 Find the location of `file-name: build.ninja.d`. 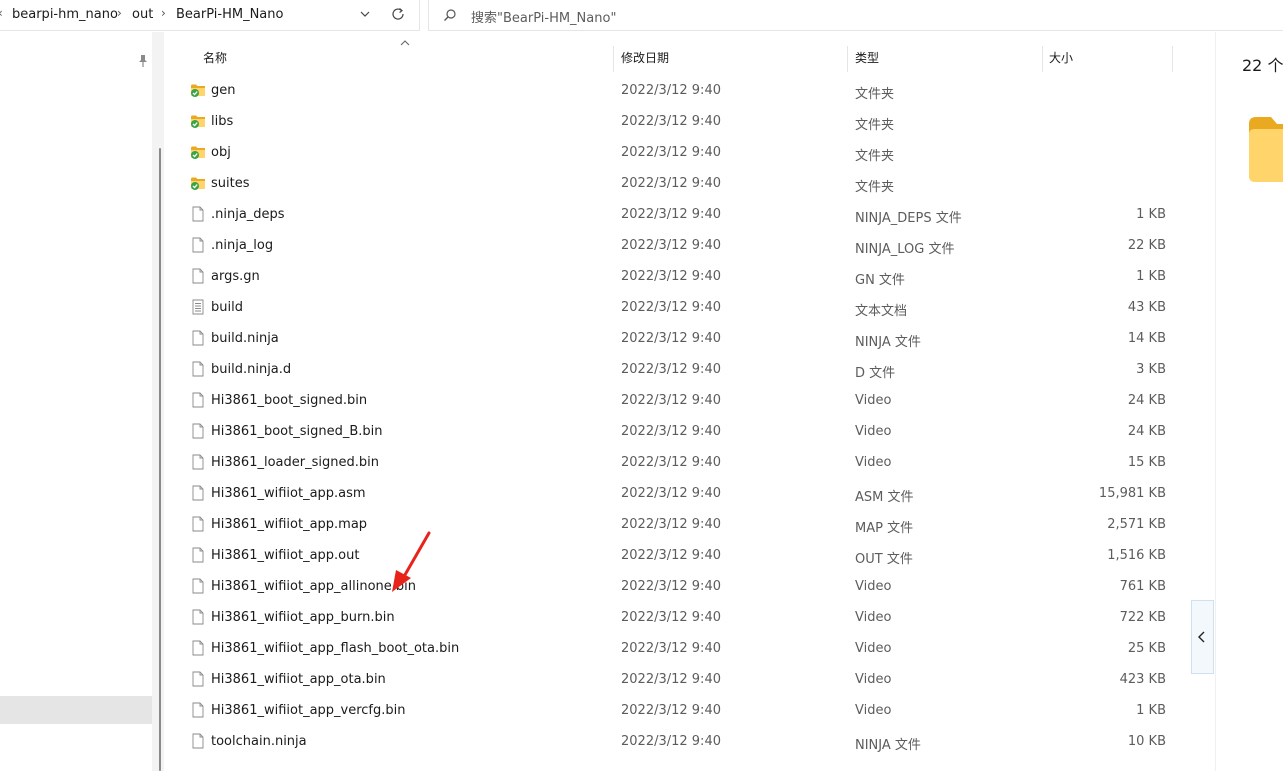

file-name: build.ninja.d is located at coordinates (251, 369).